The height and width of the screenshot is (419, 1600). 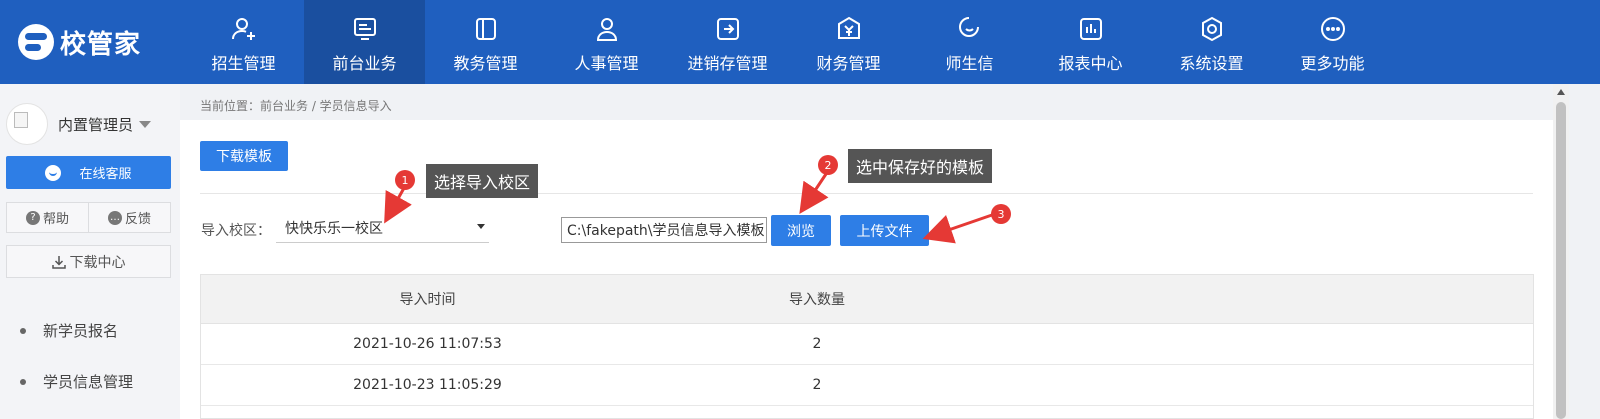 What do you see at coordinates (727, 63) in the screenshot?
I see `nav-label: 进销存管理` at bounding box center [727, 63].